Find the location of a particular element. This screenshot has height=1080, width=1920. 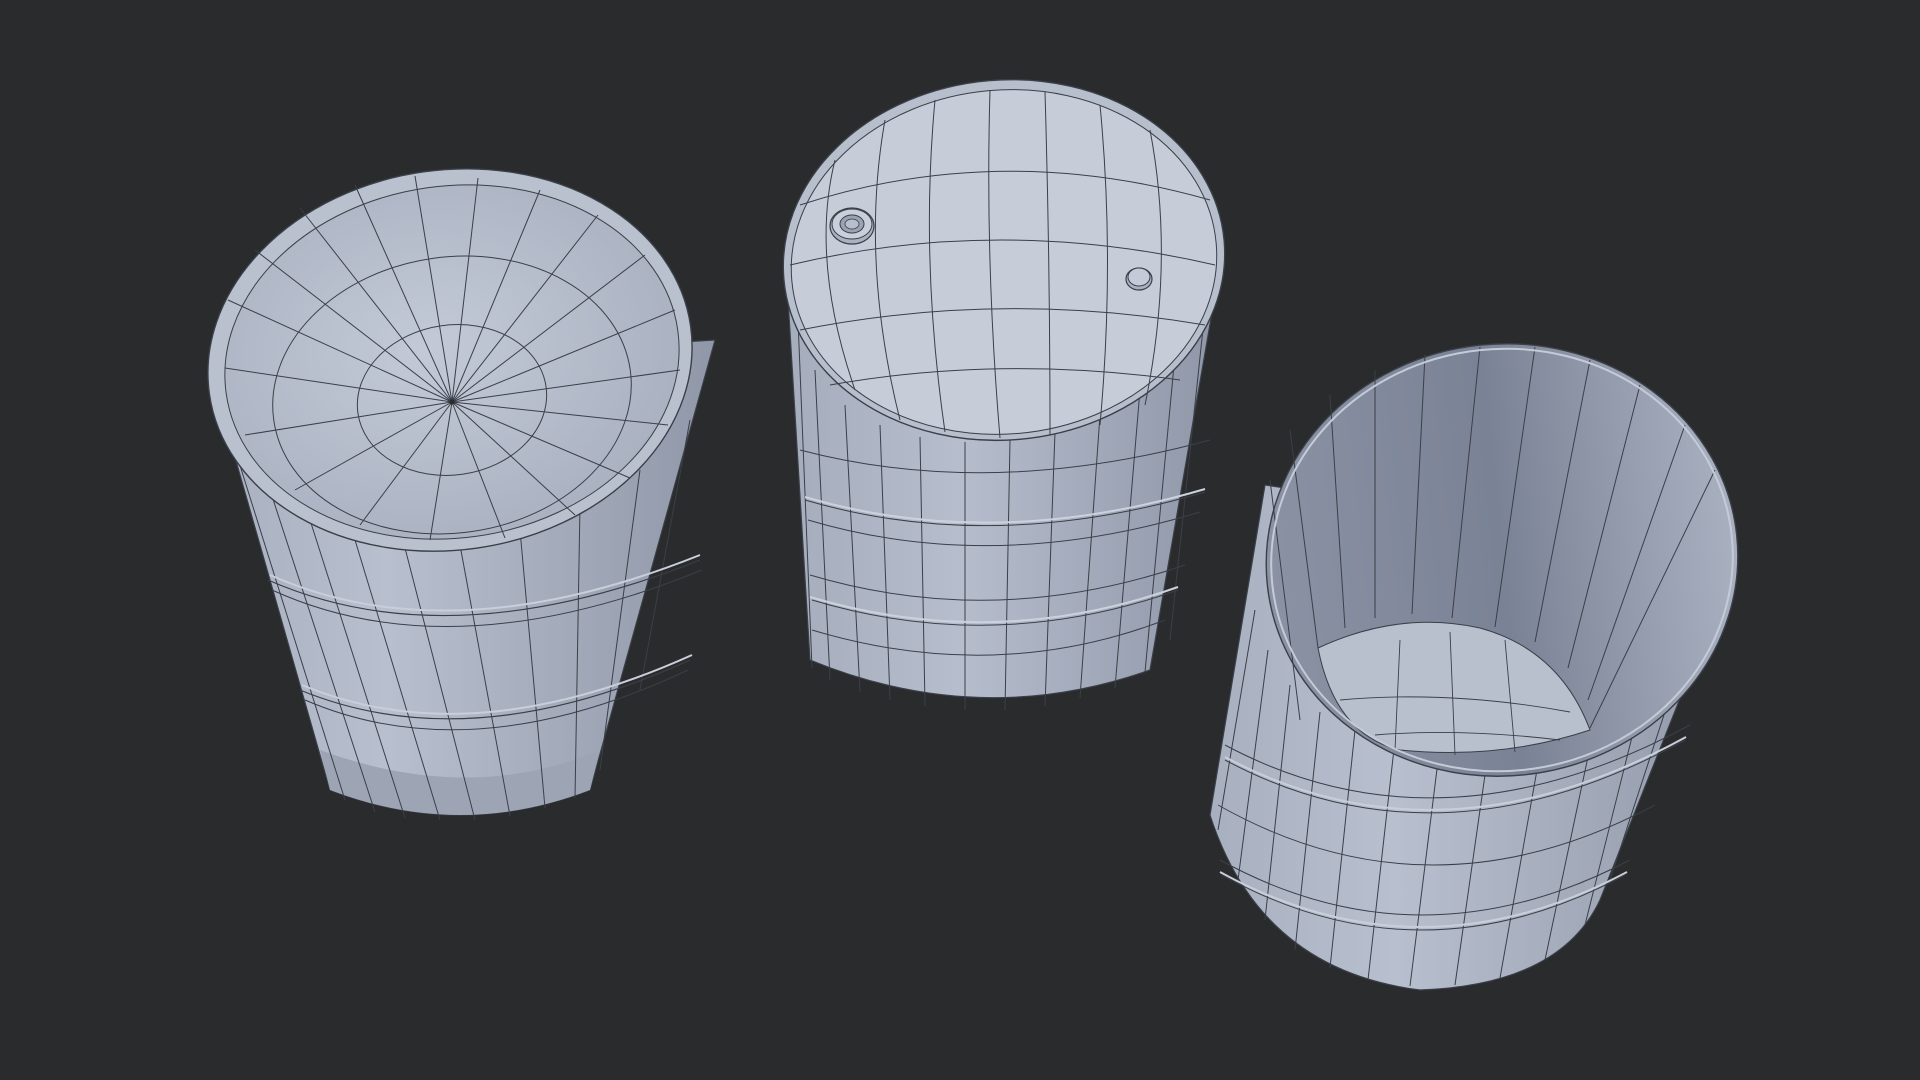

barrel-left-center-vertex is located at coordinates (452, 402).